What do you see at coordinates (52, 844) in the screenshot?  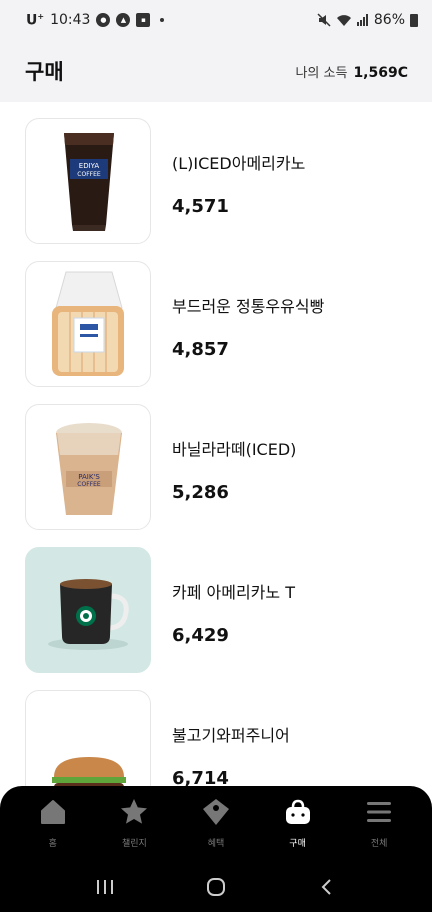 I see `nav-label: 홈` at bounding box center [52, 844].